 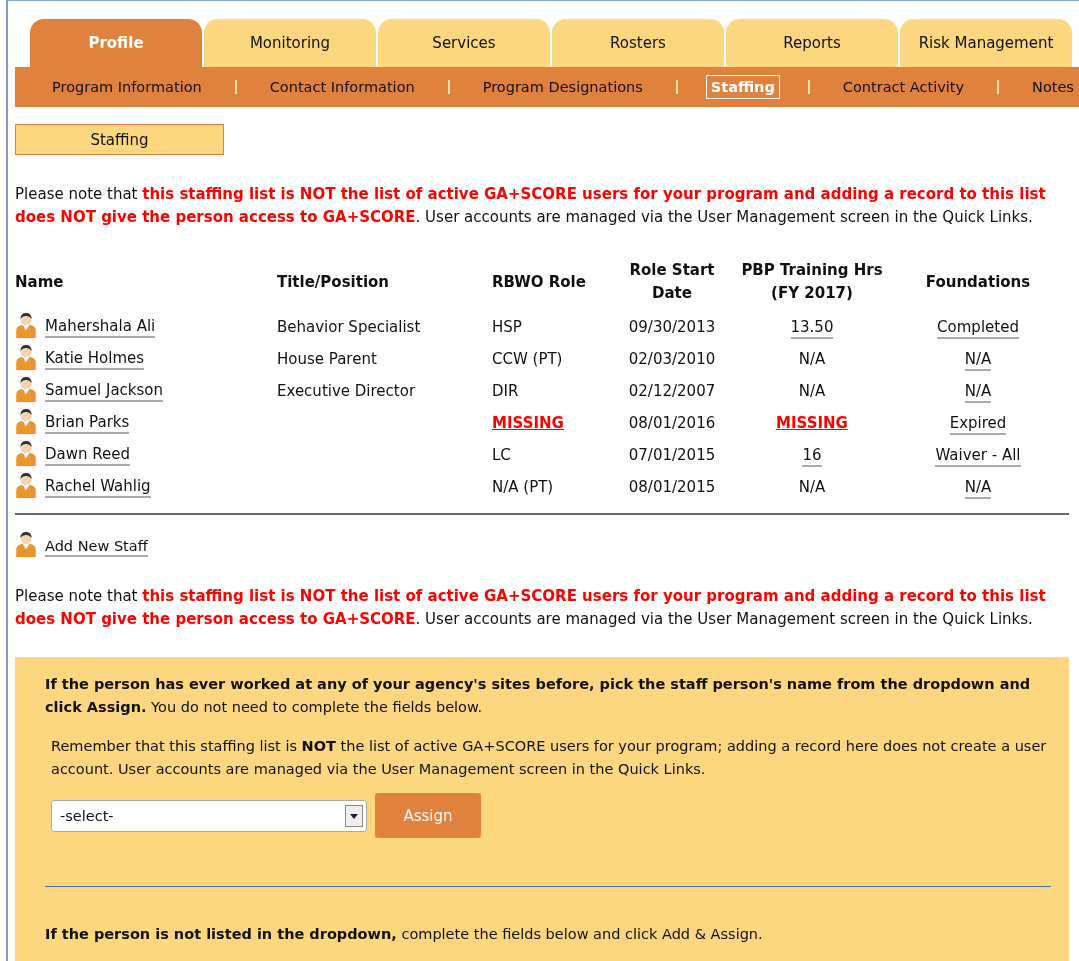 I want to click on instruction-text: If the person is not listed in the dropdown, complete the fields below and click Add & Assign., so click(x=404, y=934).